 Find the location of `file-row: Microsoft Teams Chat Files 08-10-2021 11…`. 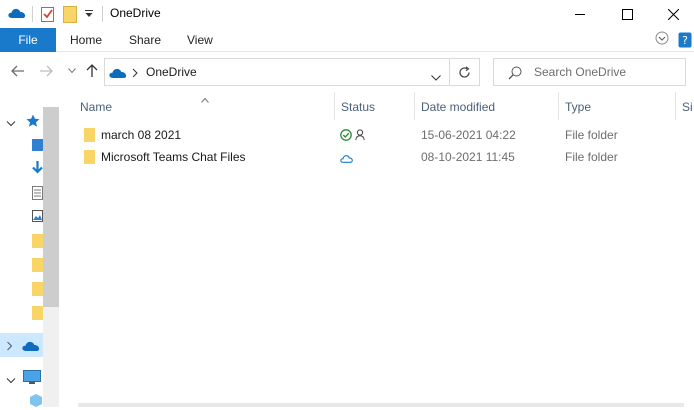

file-row: Microsoft Teams Chat Files 08-10-2021 11… is located at coordinates (385, 157).